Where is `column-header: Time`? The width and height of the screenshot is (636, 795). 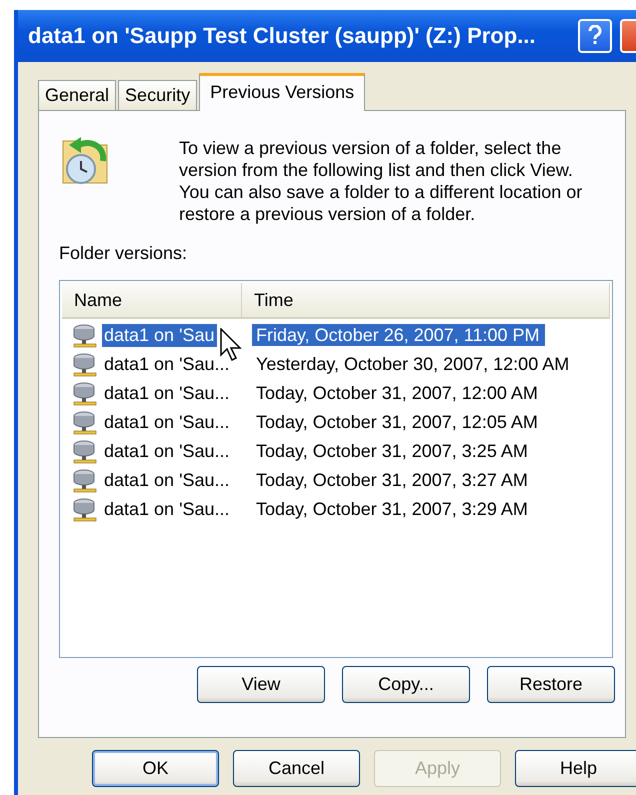 column-header: Time is located at coordinates (426, 300).